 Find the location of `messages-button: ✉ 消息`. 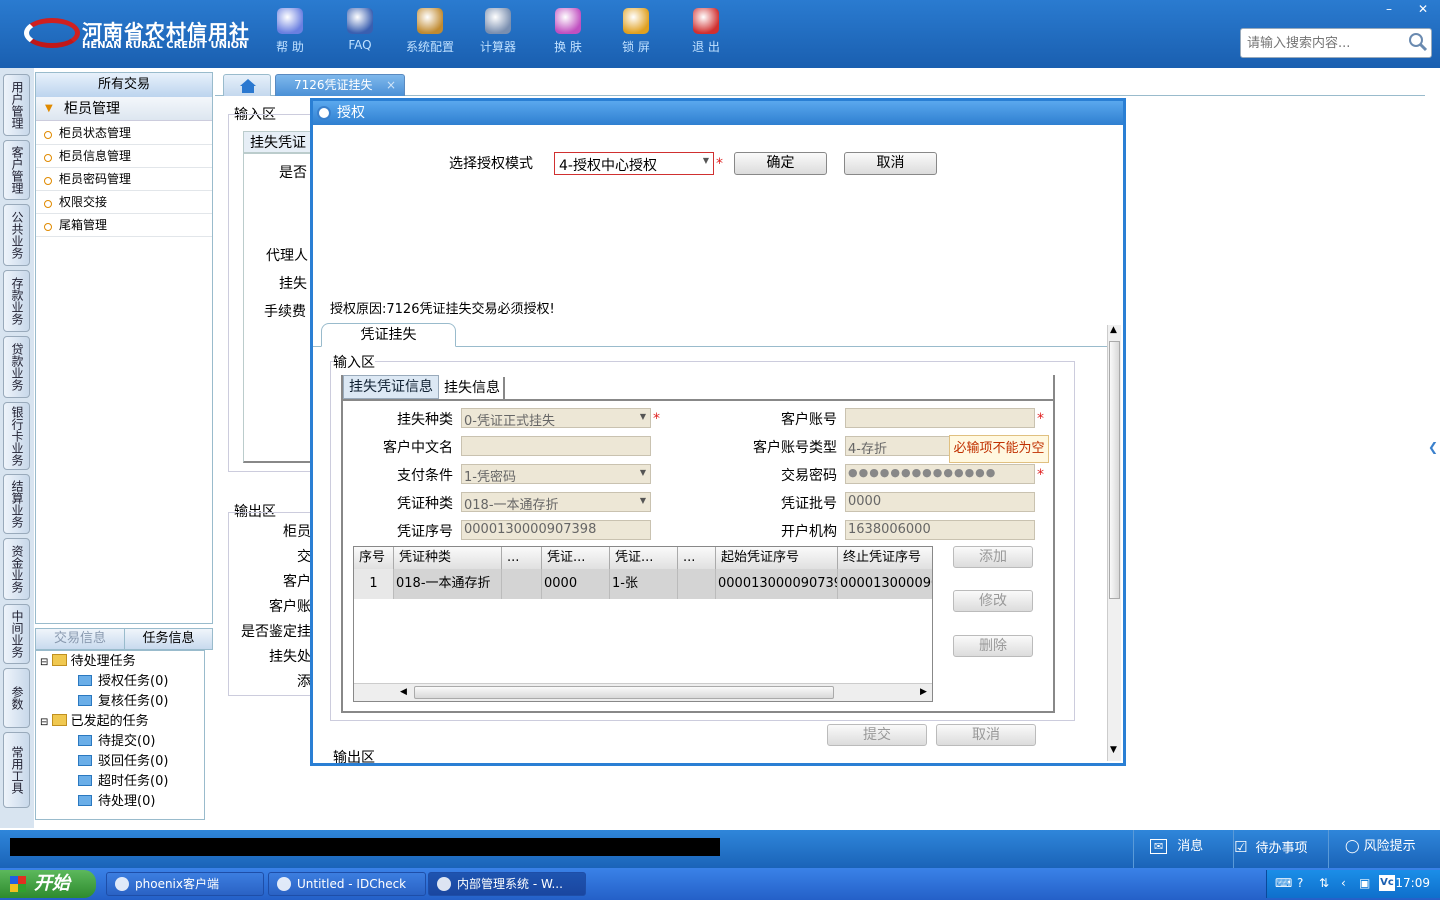

messages-button: ✉ 消息 is located at coordinates (1183, 849).